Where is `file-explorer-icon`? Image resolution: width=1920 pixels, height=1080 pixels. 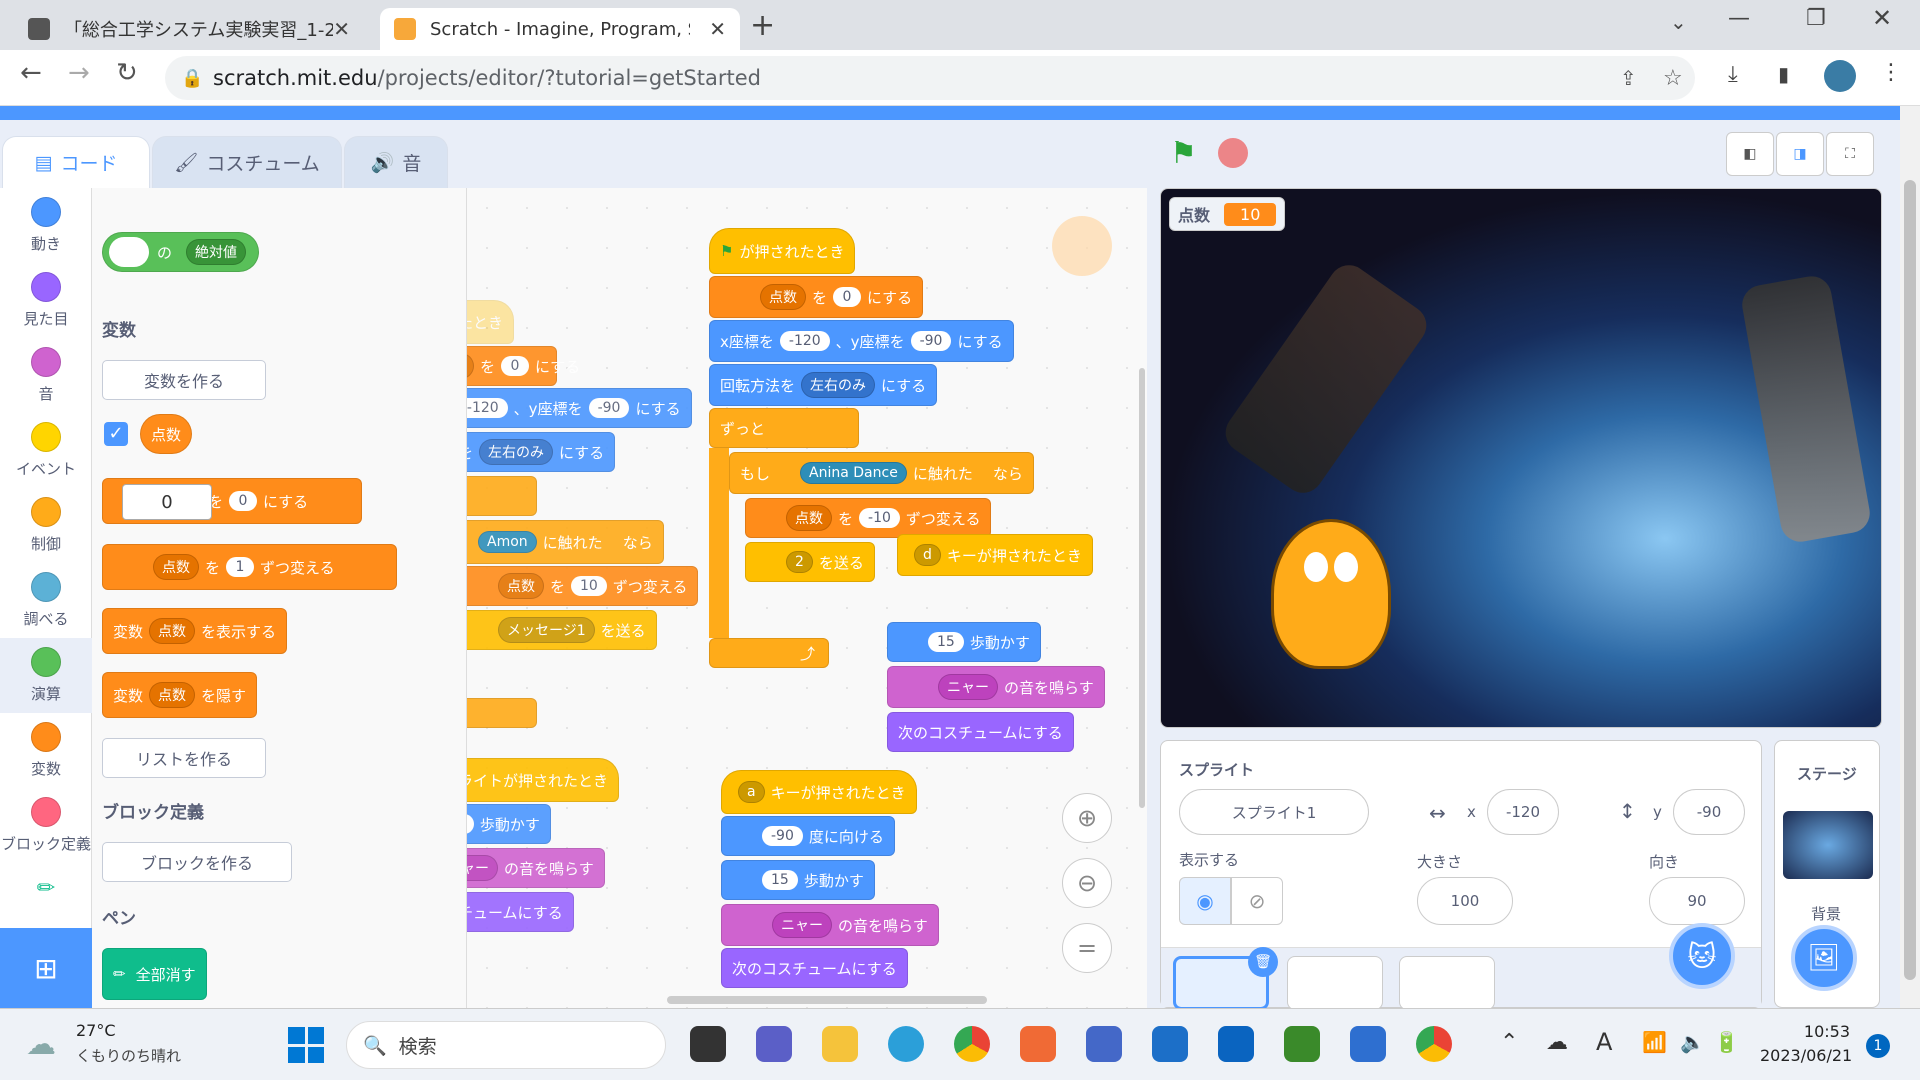 file-explorer-icon is located at coordinates (840, 1044).